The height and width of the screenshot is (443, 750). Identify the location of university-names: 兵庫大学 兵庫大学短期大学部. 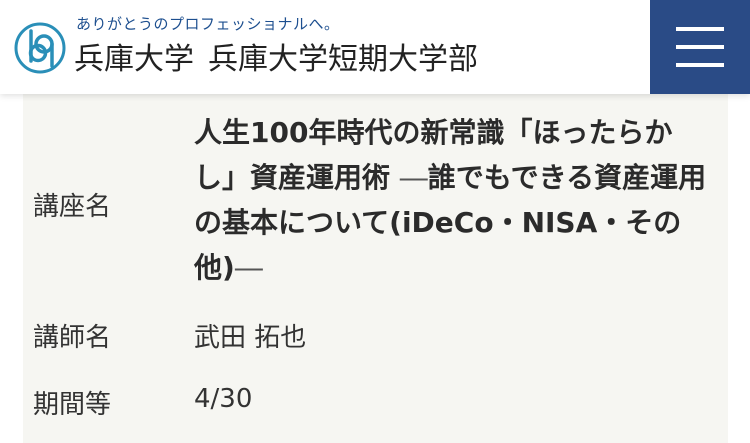
(276, 56).